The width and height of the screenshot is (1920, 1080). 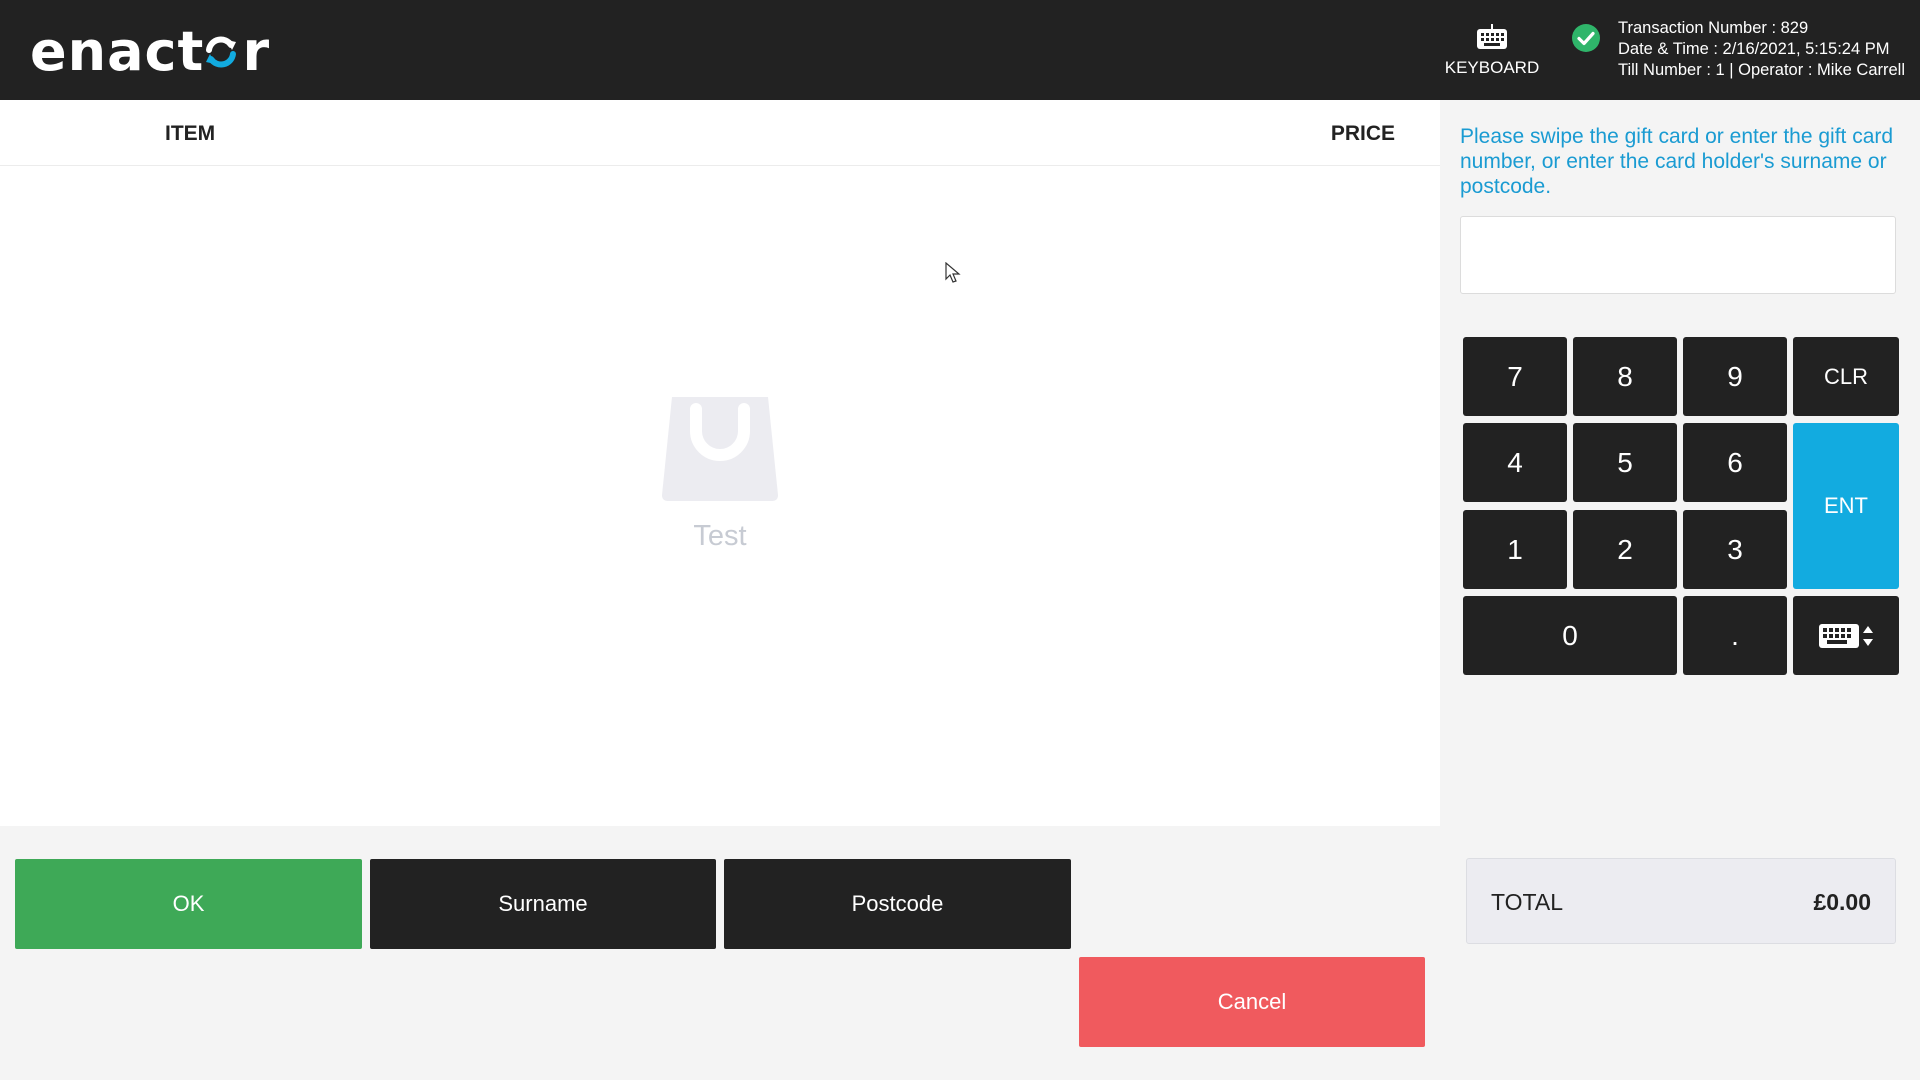 What do you see at coordinates (1846, 376) in the screenshot?
I see `keypad-clear: CLR` at bounding box center [1846, 376].